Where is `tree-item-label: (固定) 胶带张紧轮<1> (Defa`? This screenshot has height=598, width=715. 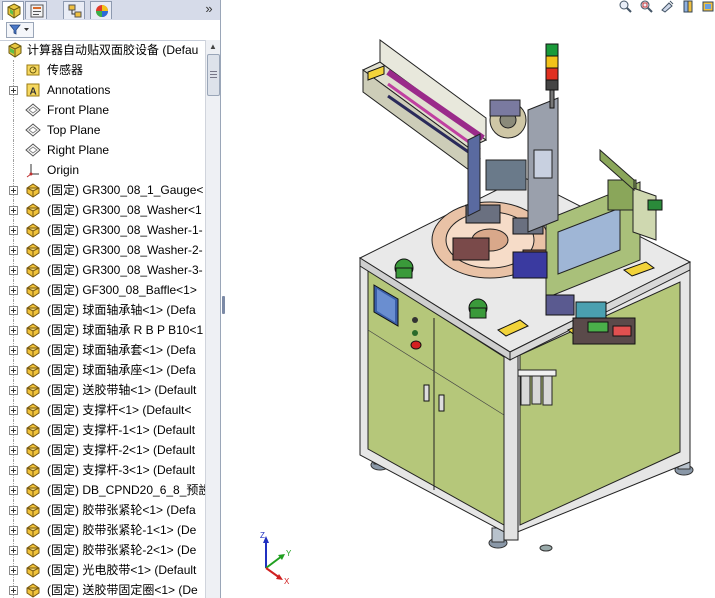 tree-item-label: (固定) 胶带张紧轮<1> (Defa is located at coordinates (121, 510).